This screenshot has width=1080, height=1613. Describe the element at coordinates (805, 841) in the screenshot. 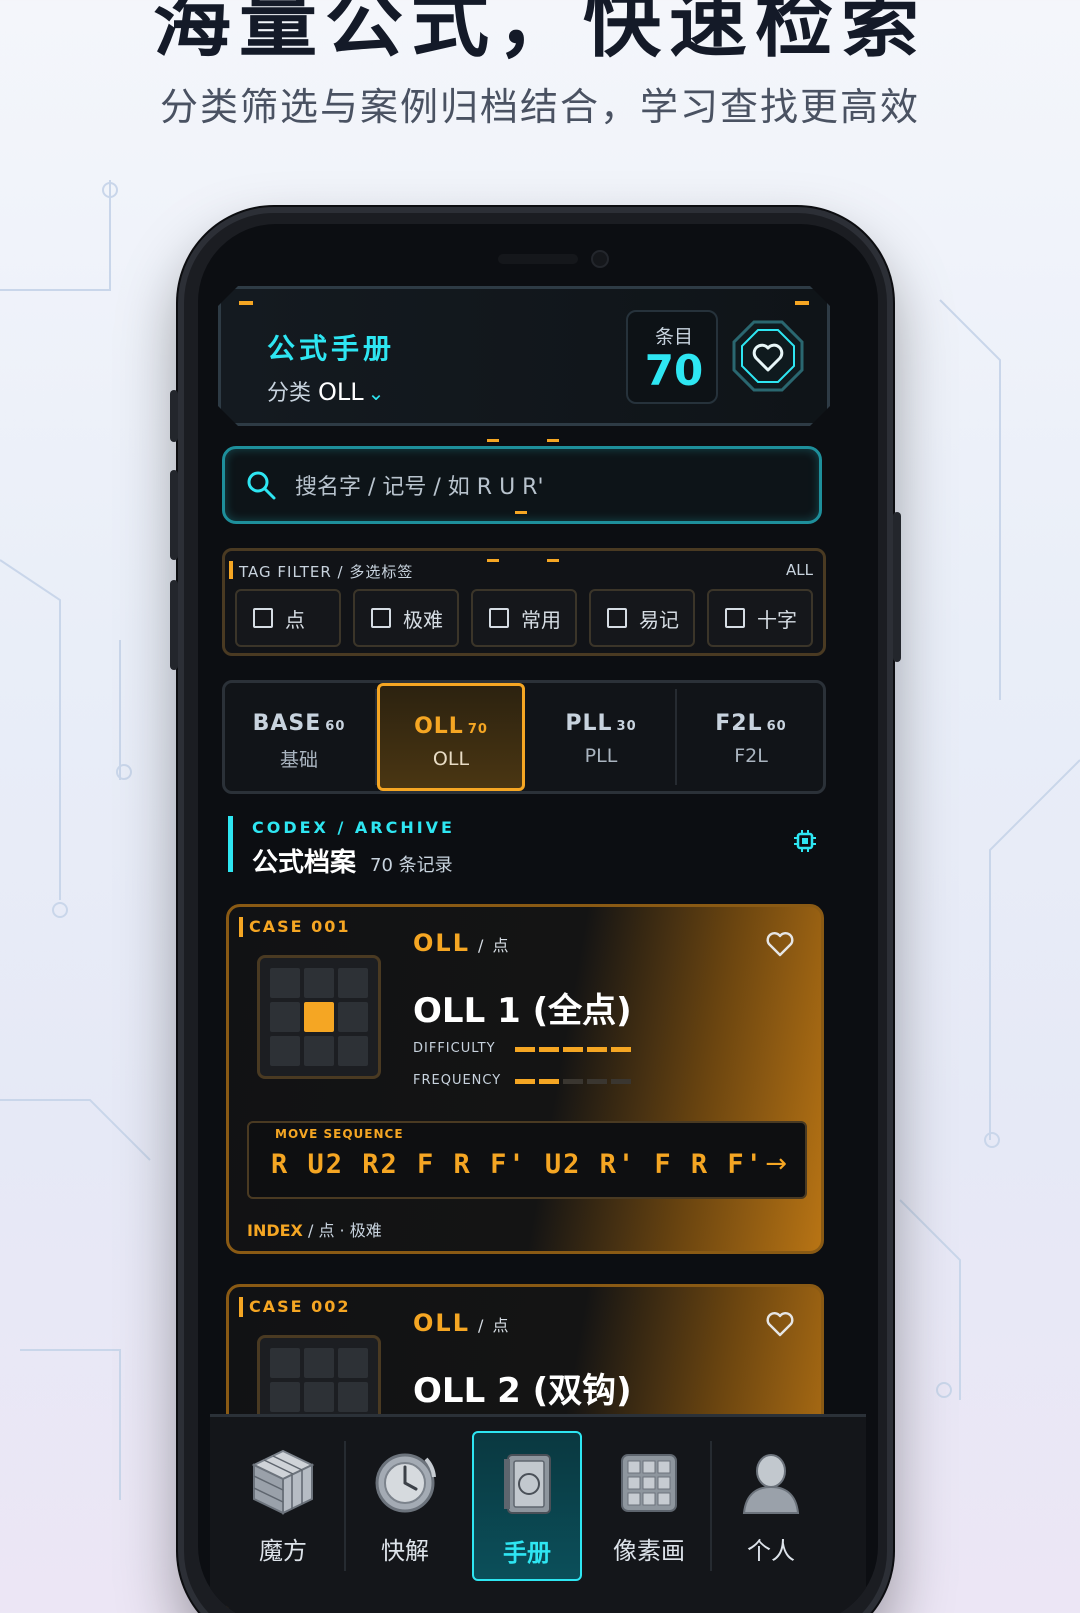

I see `chip-icon` at that location.